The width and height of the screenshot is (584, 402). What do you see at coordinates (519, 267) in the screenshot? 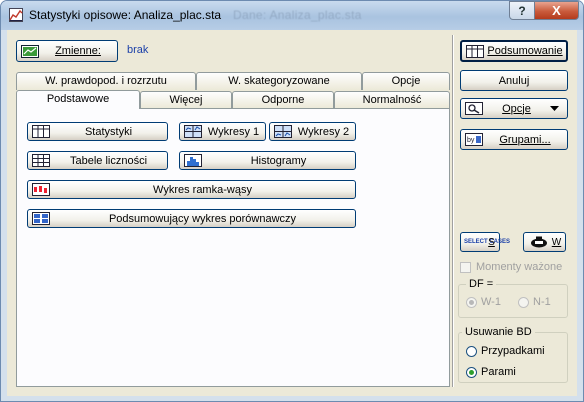
I see `weighted-moments-label: Momenty ważone` at bounding box center [519, 267].